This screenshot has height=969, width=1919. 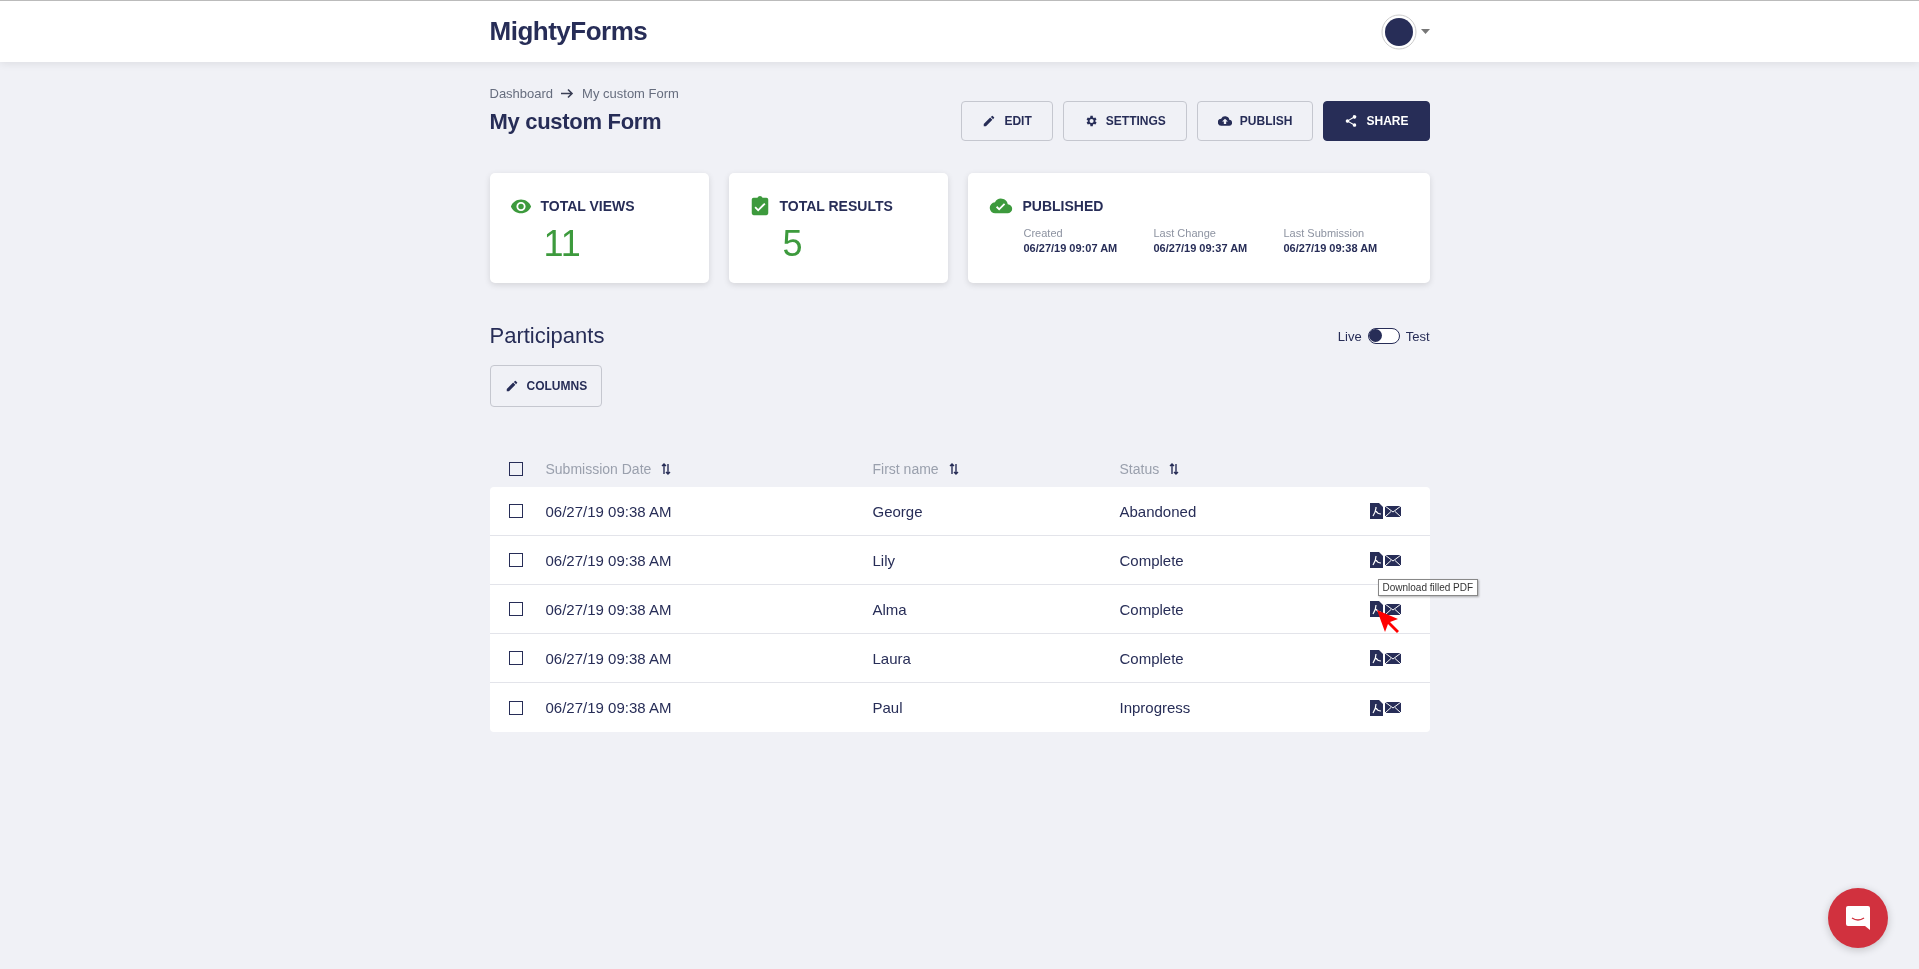 What do you see at coordinates (568, 93) in the screenshot?
I see `arrow-right-icon` at bounding box center [568, 93].